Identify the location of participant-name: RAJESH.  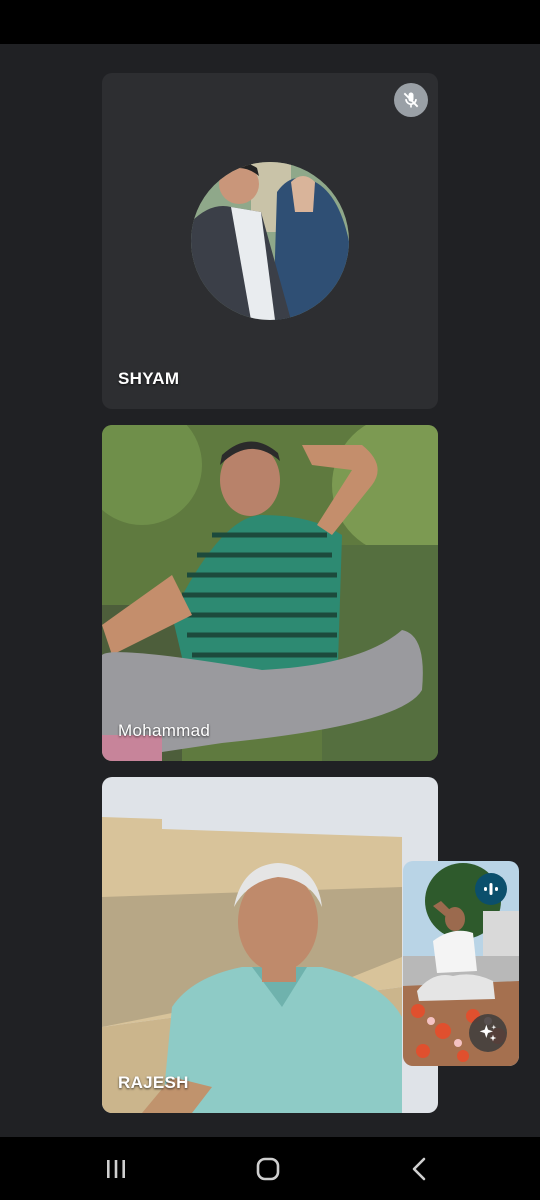
(153, 1082).